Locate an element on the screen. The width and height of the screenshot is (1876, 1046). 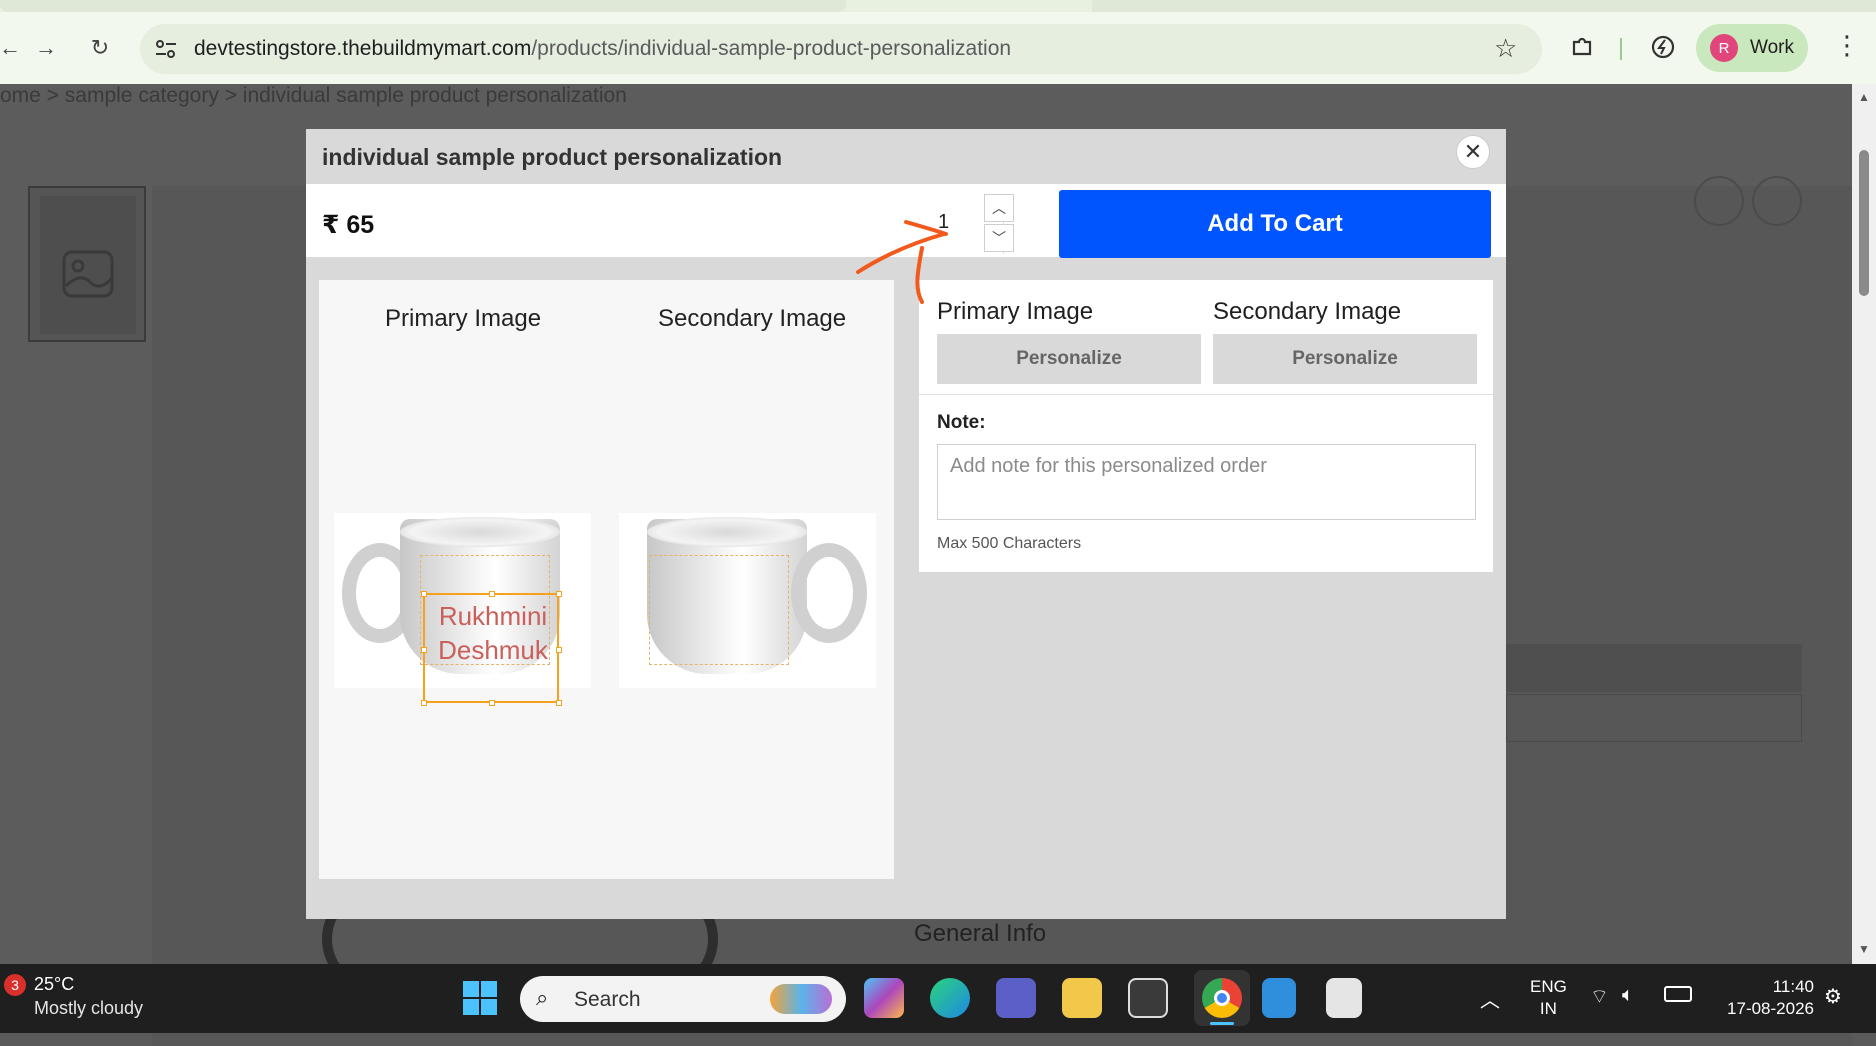
compare-icon is located at coordinates (1777, 201).